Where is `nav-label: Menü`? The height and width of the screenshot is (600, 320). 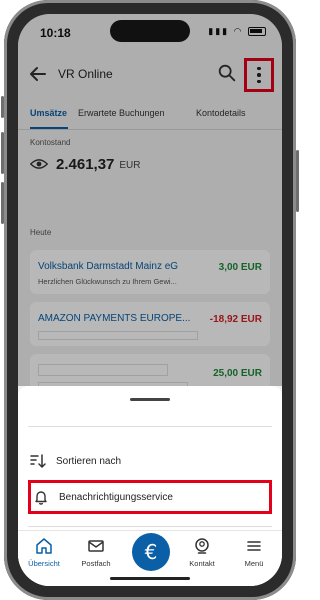
nav-label: Menü is located at coordinates (254, 563).